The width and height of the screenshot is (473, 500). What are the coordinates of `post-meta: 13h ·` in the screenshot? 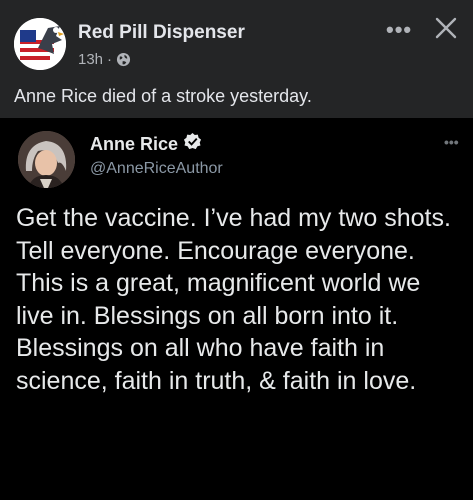 It's located at (104, 59).